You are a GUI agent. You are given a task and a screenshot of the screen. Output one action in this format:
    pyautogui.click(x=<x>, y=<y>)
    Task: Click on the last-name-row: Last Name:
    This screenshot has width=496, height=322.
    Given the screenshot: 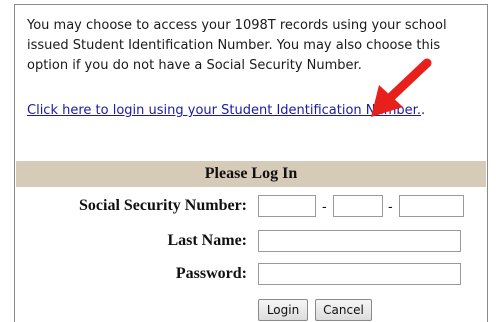 What is the action you would take?
    pyautogui.click(x=251, y=241)
    